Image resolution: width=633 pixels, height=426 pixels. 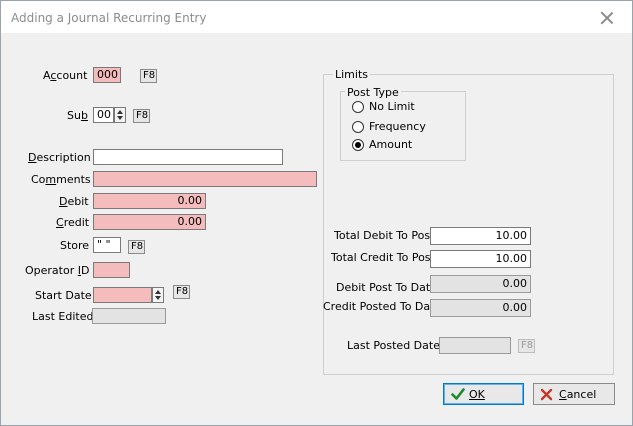 I want to click on comments-field, so click(x=205, y=179).